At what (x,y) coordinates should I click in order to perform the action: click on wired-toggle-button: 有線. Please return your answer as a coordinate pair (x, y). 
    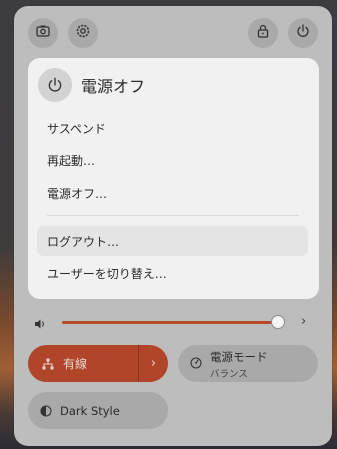
    Looking at the image, I should click on (83, 363).